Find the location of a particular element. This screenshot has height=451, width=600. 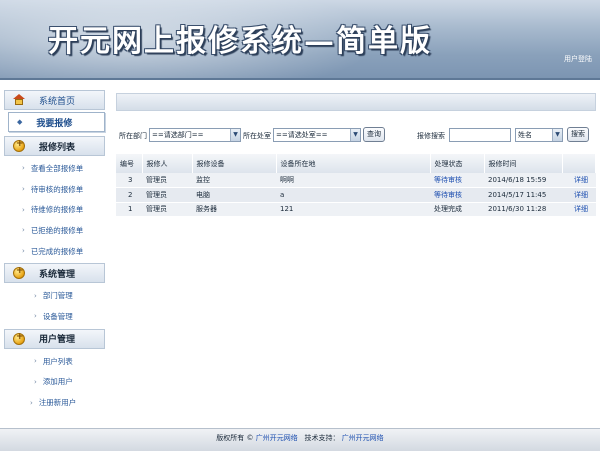

sidebar-item-register: › 注册新用户 is located at coordinates (54, 402).